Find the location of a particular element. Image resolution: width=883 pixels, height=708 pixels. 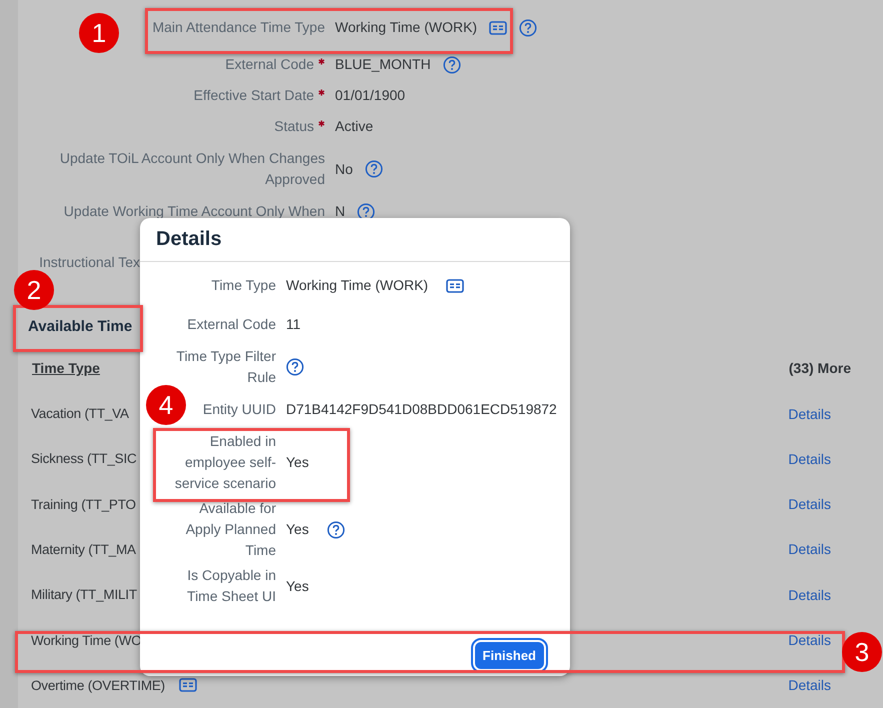

time-type-cell: Maternity (TT_MA is located at coordinates (83, 549).